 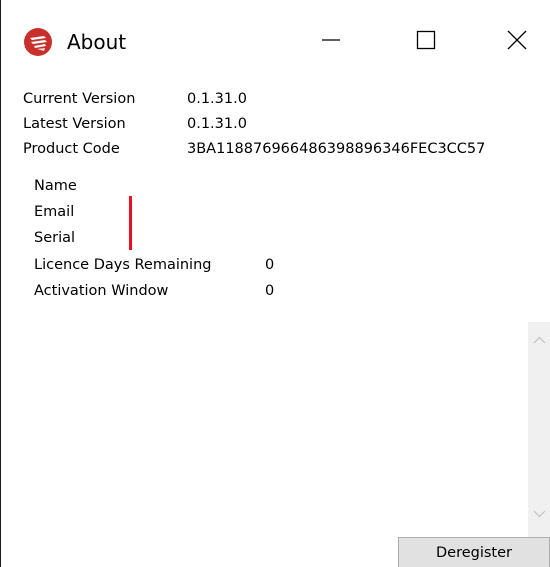 I want to click on close-icon, so click(x=517, y=42).